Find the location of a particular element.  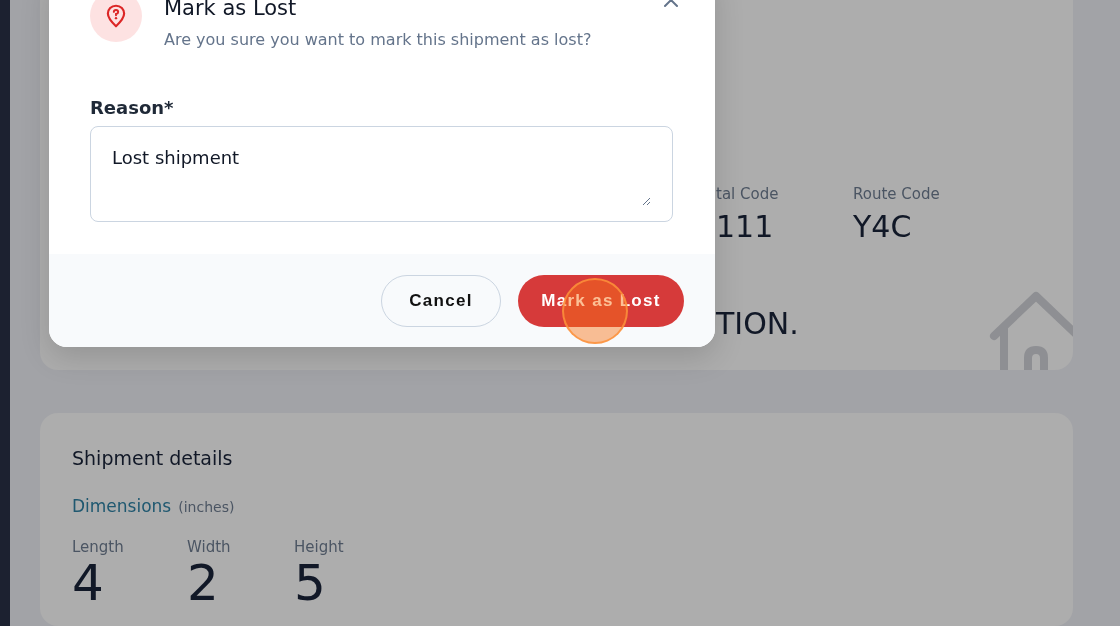

unit-label: (inches) is located at coordinates (206, 507).